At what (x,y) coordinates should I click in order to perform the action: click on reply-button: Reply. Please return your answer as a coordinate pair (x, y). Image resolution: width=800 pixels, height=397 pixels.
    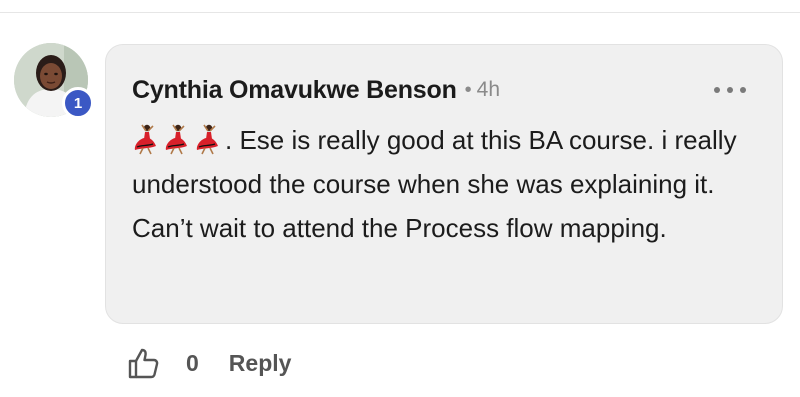
    Looking at the image, I should click on (260, 363).